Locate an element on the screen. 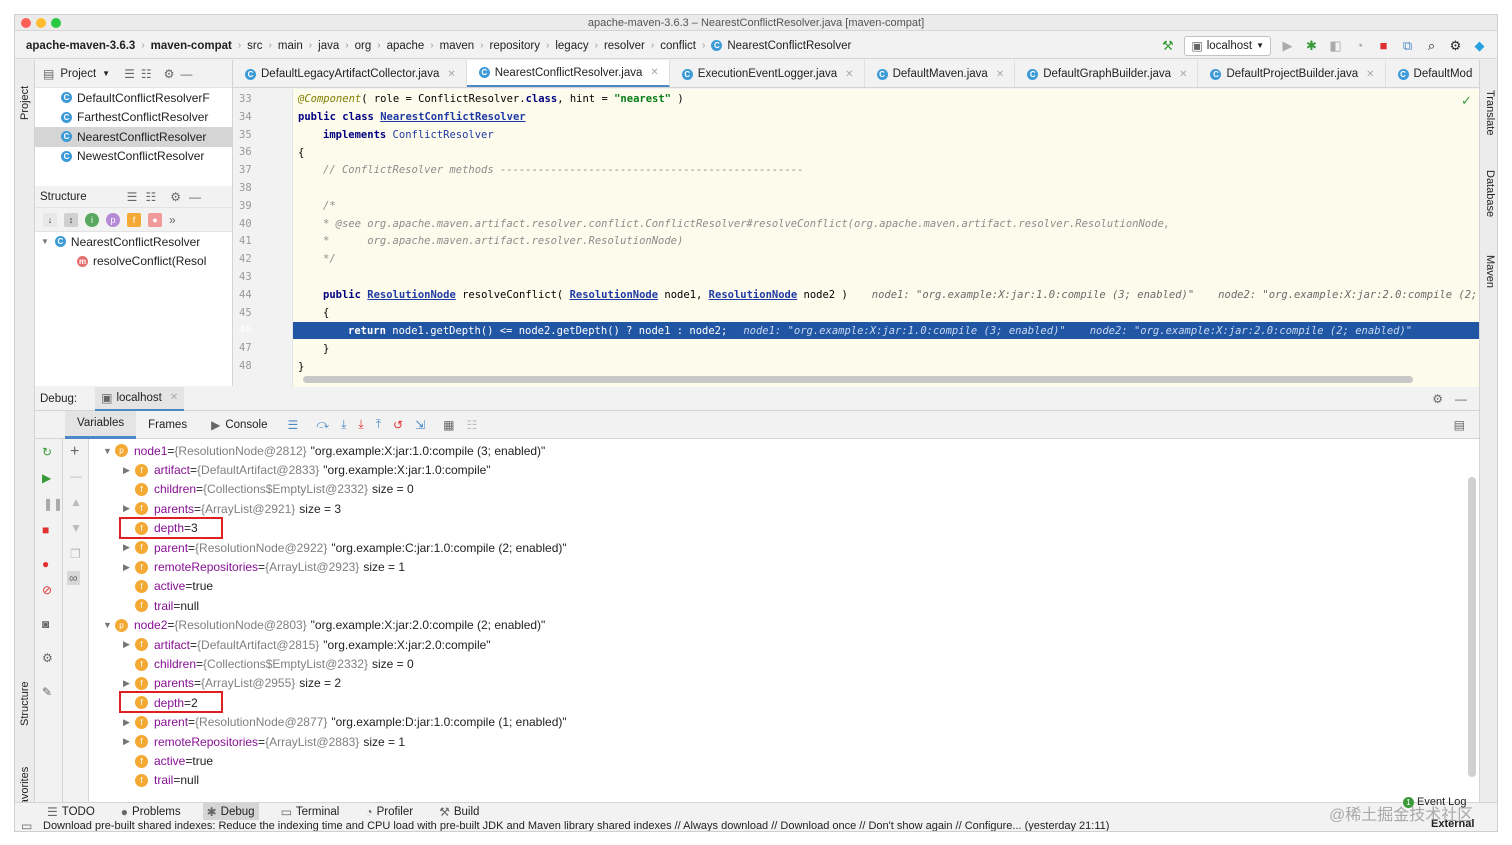 This screenshot has height=845, width=1512. interface-name: ConflictResolver is located at coordinates (443, 135).